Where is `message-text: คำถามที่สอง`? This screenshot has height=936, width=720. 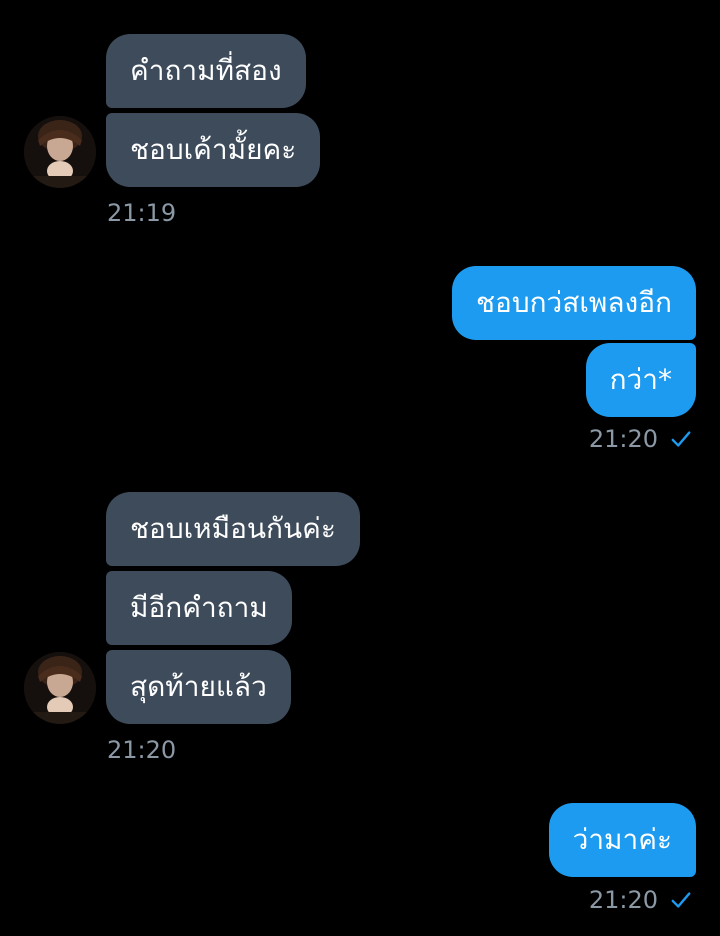
message-text: คำถามที่สอง is located at coordinates (206, 70).